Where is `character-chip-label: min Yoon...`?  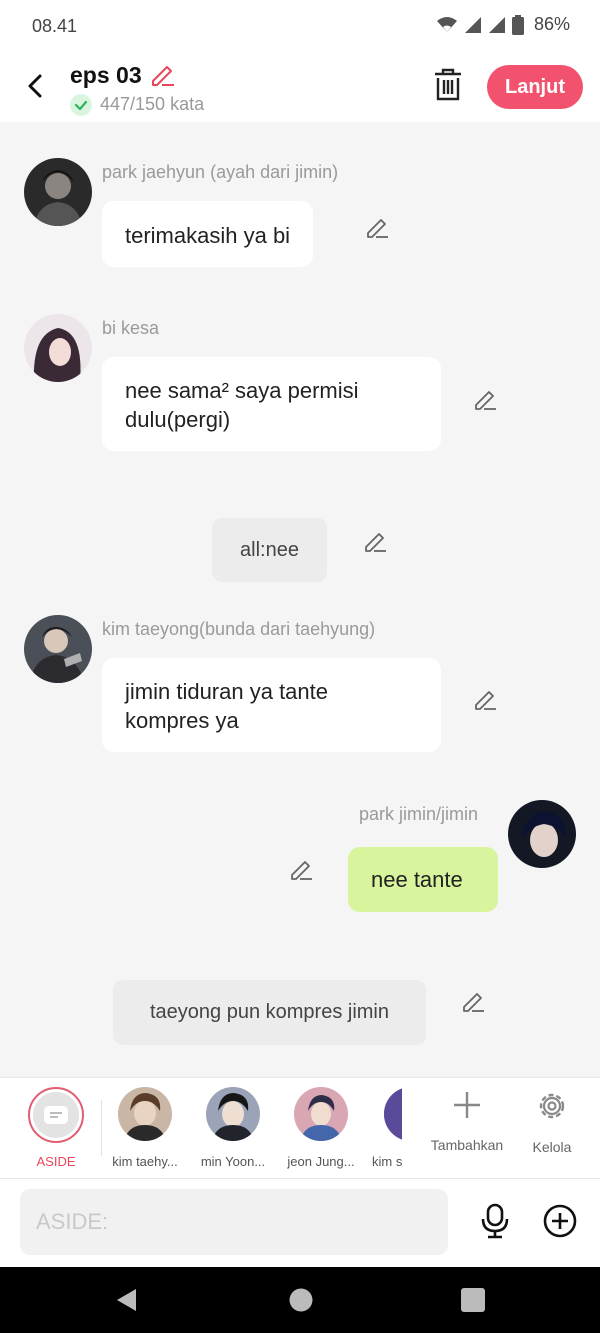
character-chip-label: min Yoon... is located at coordinates (233, 1161).